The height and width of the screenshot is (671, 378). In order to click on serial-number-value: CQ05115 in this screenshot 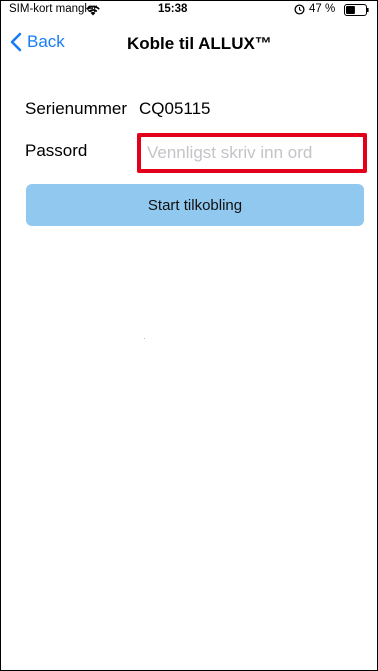, I will do `click(175, 108)`.